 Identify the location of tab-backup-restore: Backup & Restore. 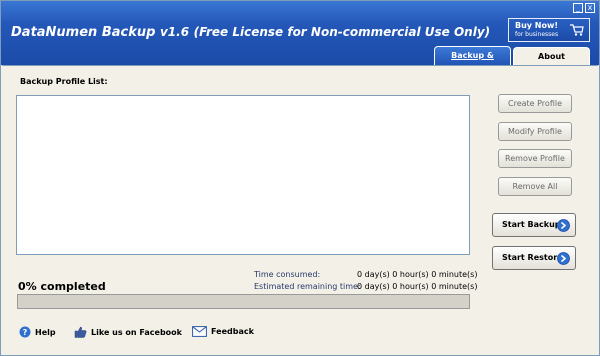
(472, 62).